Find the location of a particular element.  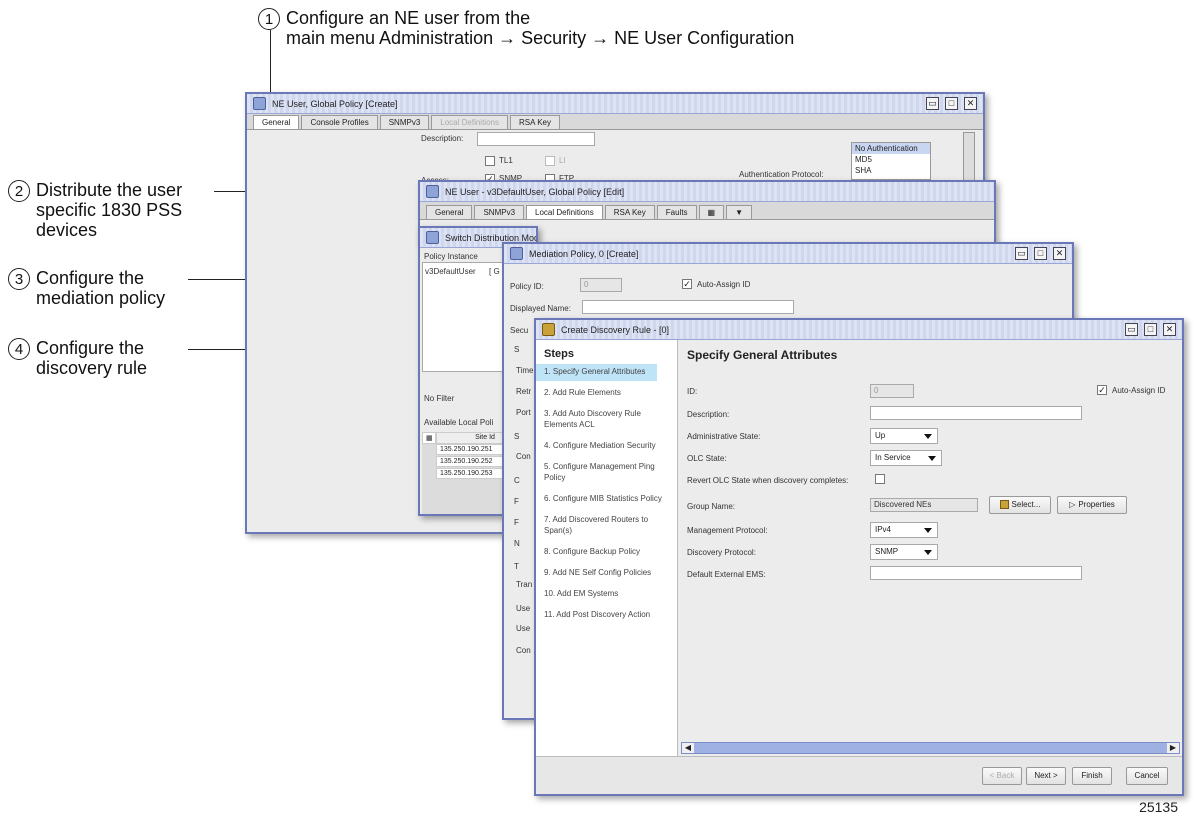

description-label: Description: is located at coordinates (708, 414).